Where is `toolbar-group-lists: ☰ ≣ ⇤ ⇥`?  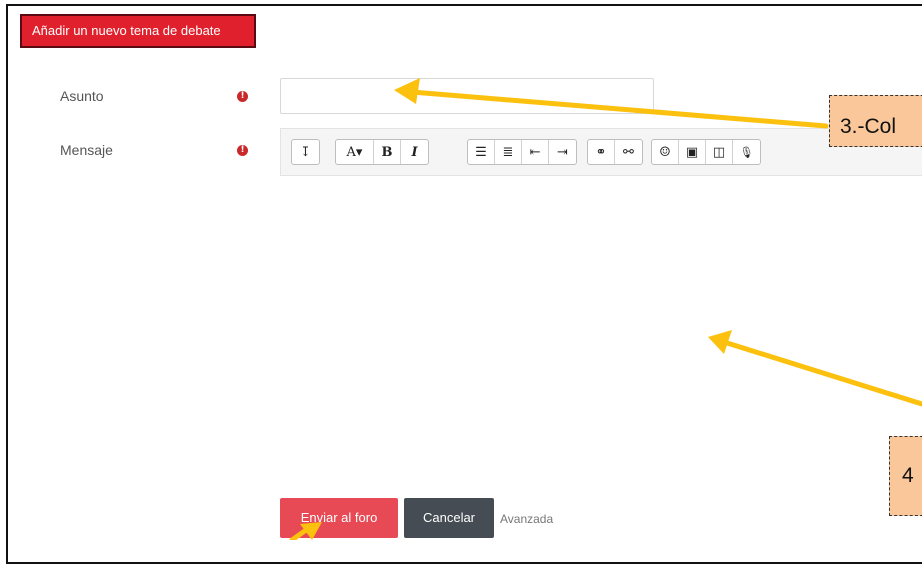 toolbar-group-lists: ☰ ≣ ⇤ ⇥ is located at coordinates (522, 152).